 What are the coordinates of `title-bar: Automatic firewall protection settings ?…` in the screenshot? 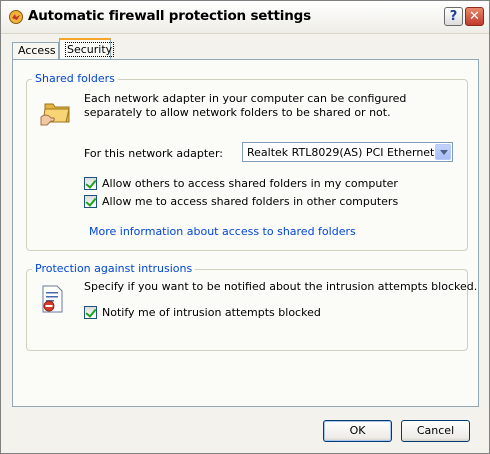 It's located at (245, 17).